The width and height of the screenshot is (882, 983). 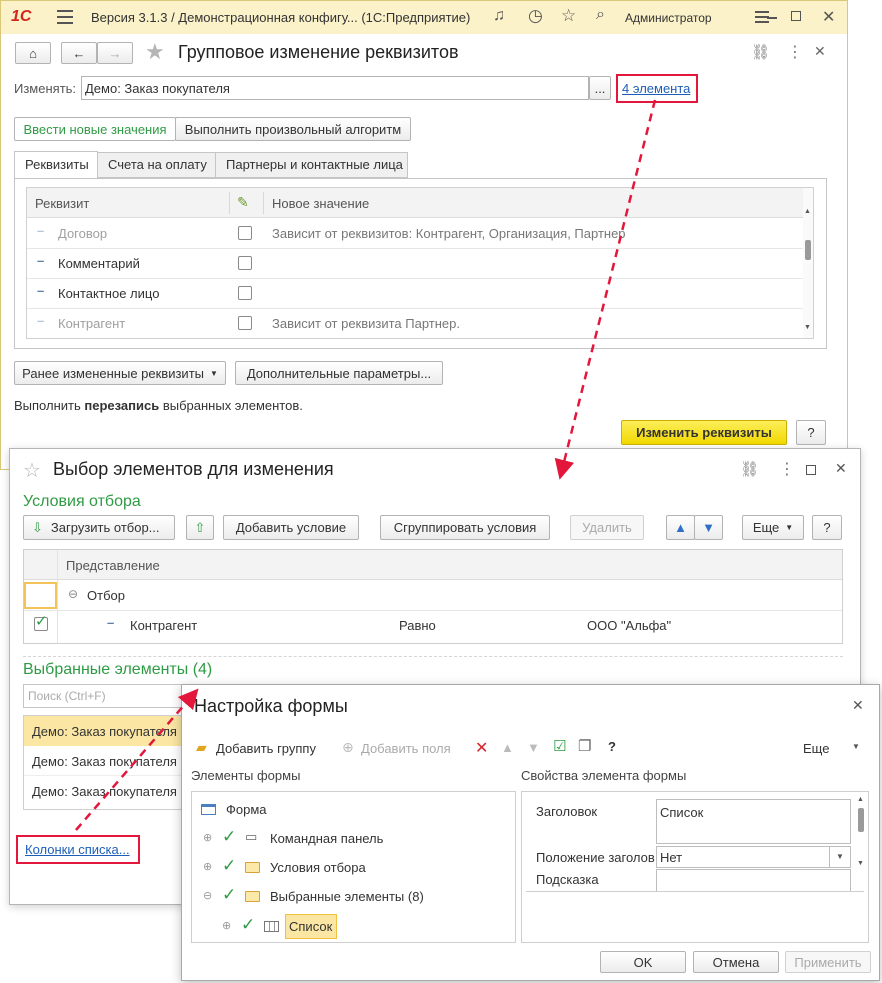 What do you see at coordinates (65, 17) in the screenshot?
I see `hamburger-menu-icon` at bounding box center [65, 17].